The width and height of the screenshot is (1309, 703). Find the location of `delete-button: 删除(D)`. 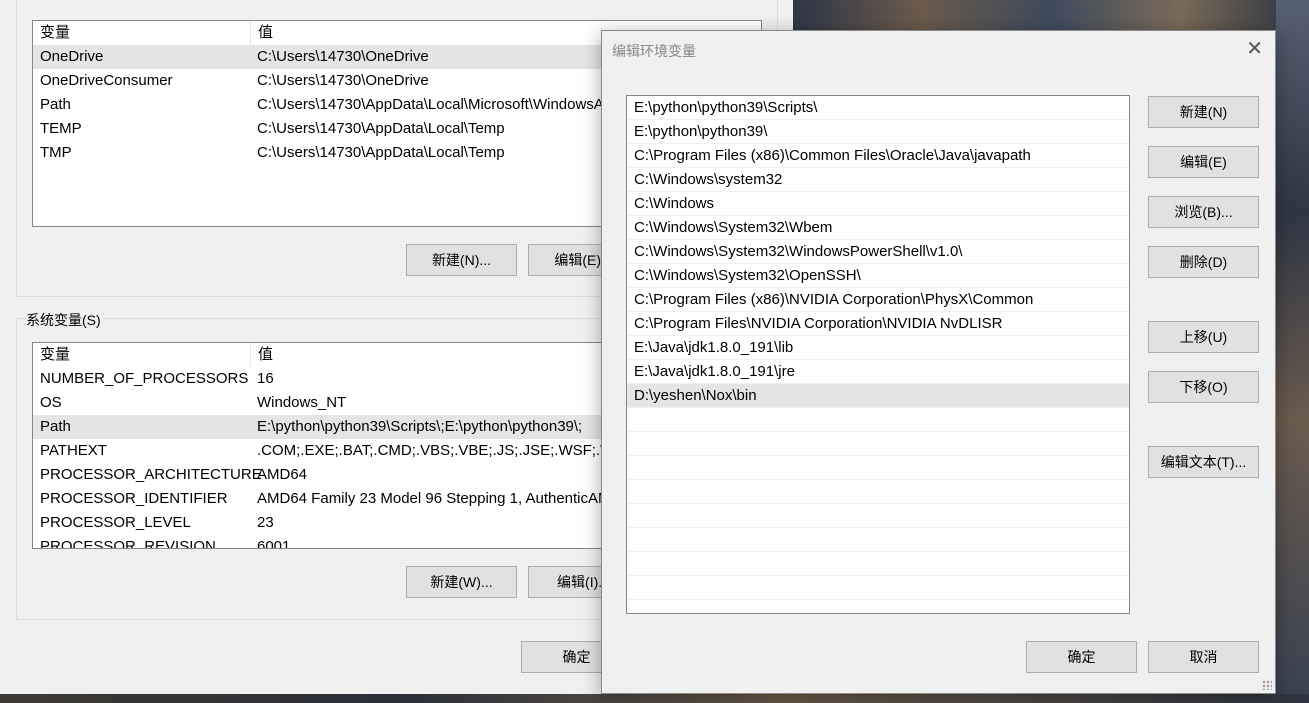

delete-button: 删除(D) is located at coordinates (1203, 262).